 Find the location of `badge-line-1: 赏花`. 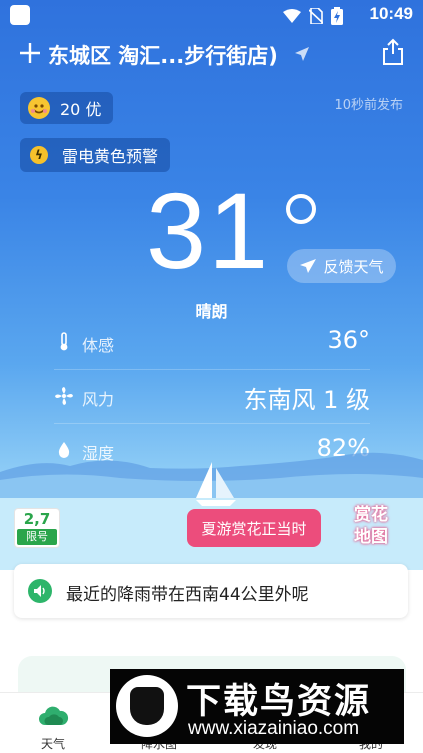

badge-line-1: 赏花 is located at coordinates (371, 515).